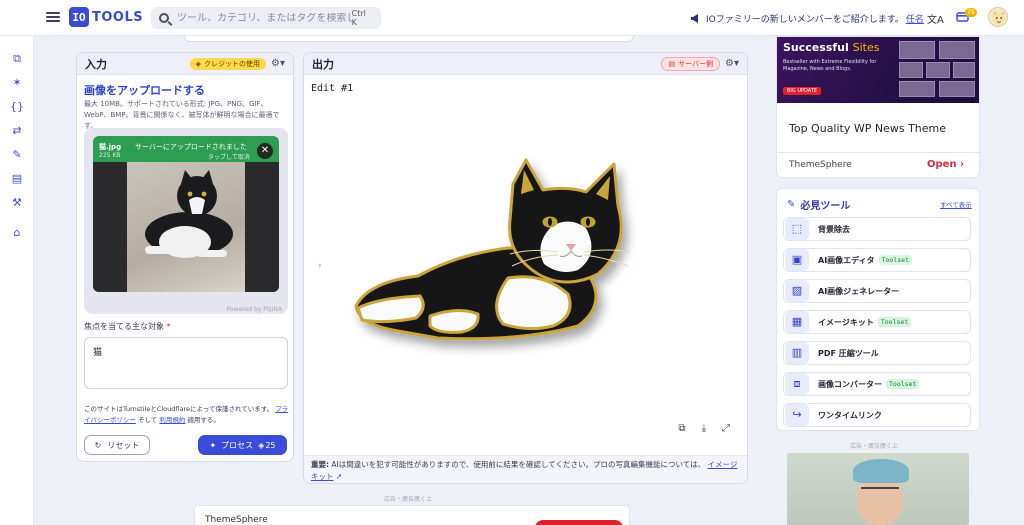  I want to click on tool-item: ↪ ワンタイムリンク, so click(877, 415).